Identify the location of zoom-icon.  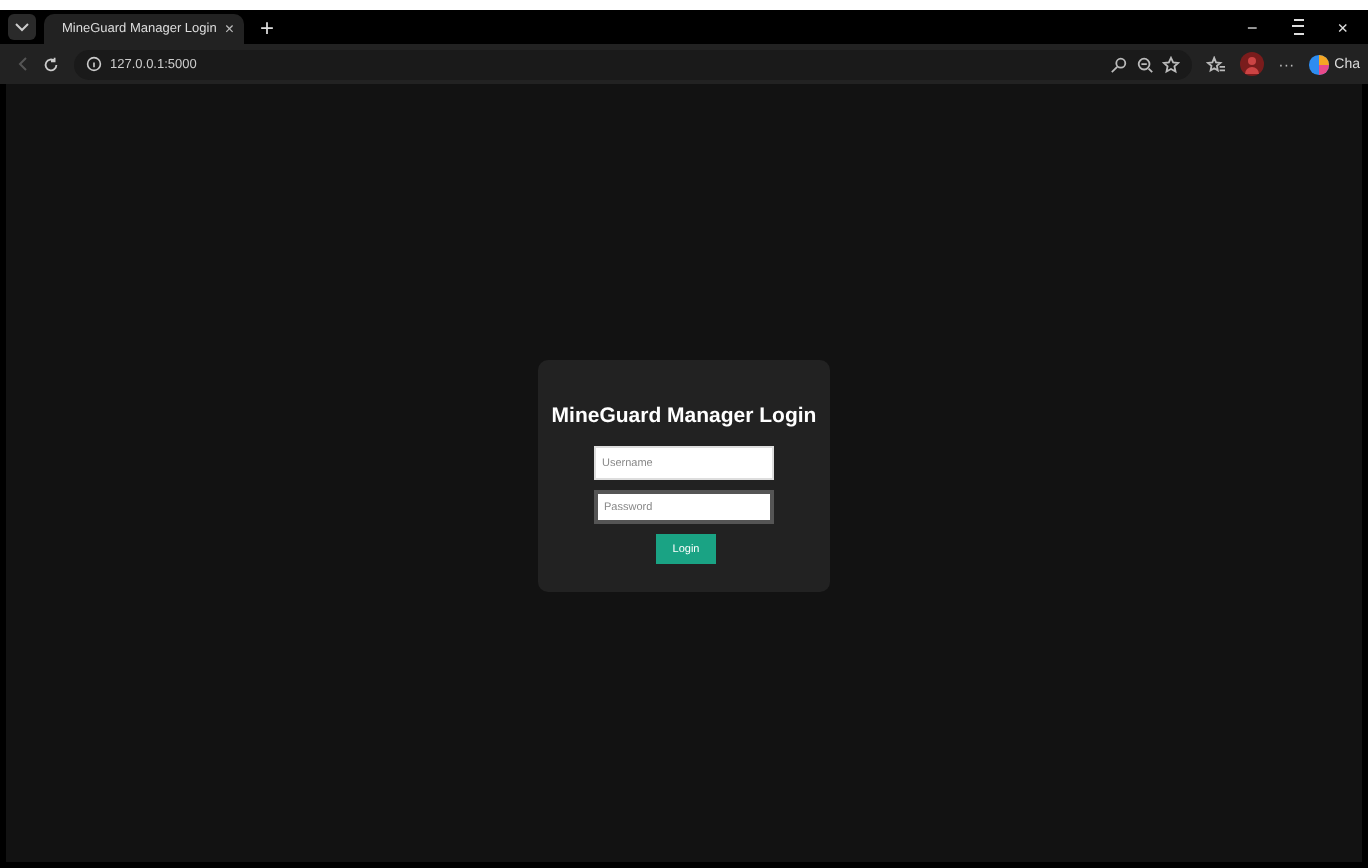
(1145, 64).